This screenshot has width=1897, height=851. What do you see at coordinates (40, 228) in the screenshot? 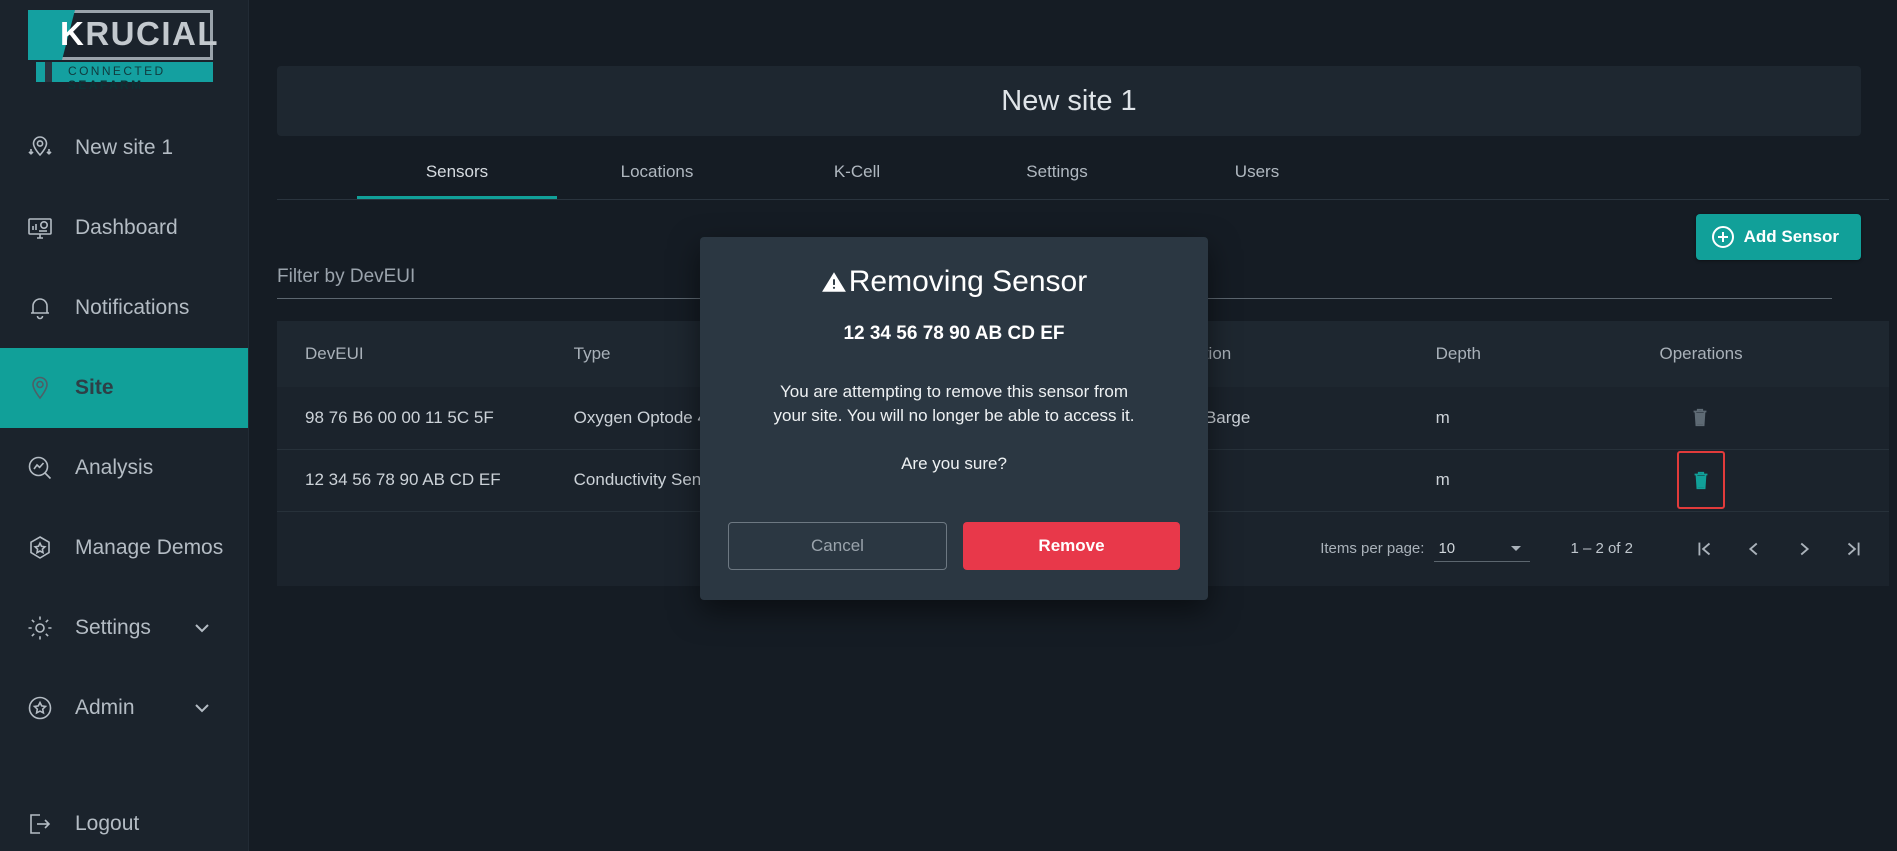
I see `dashboard-icon` at bounding box center [40, 228].